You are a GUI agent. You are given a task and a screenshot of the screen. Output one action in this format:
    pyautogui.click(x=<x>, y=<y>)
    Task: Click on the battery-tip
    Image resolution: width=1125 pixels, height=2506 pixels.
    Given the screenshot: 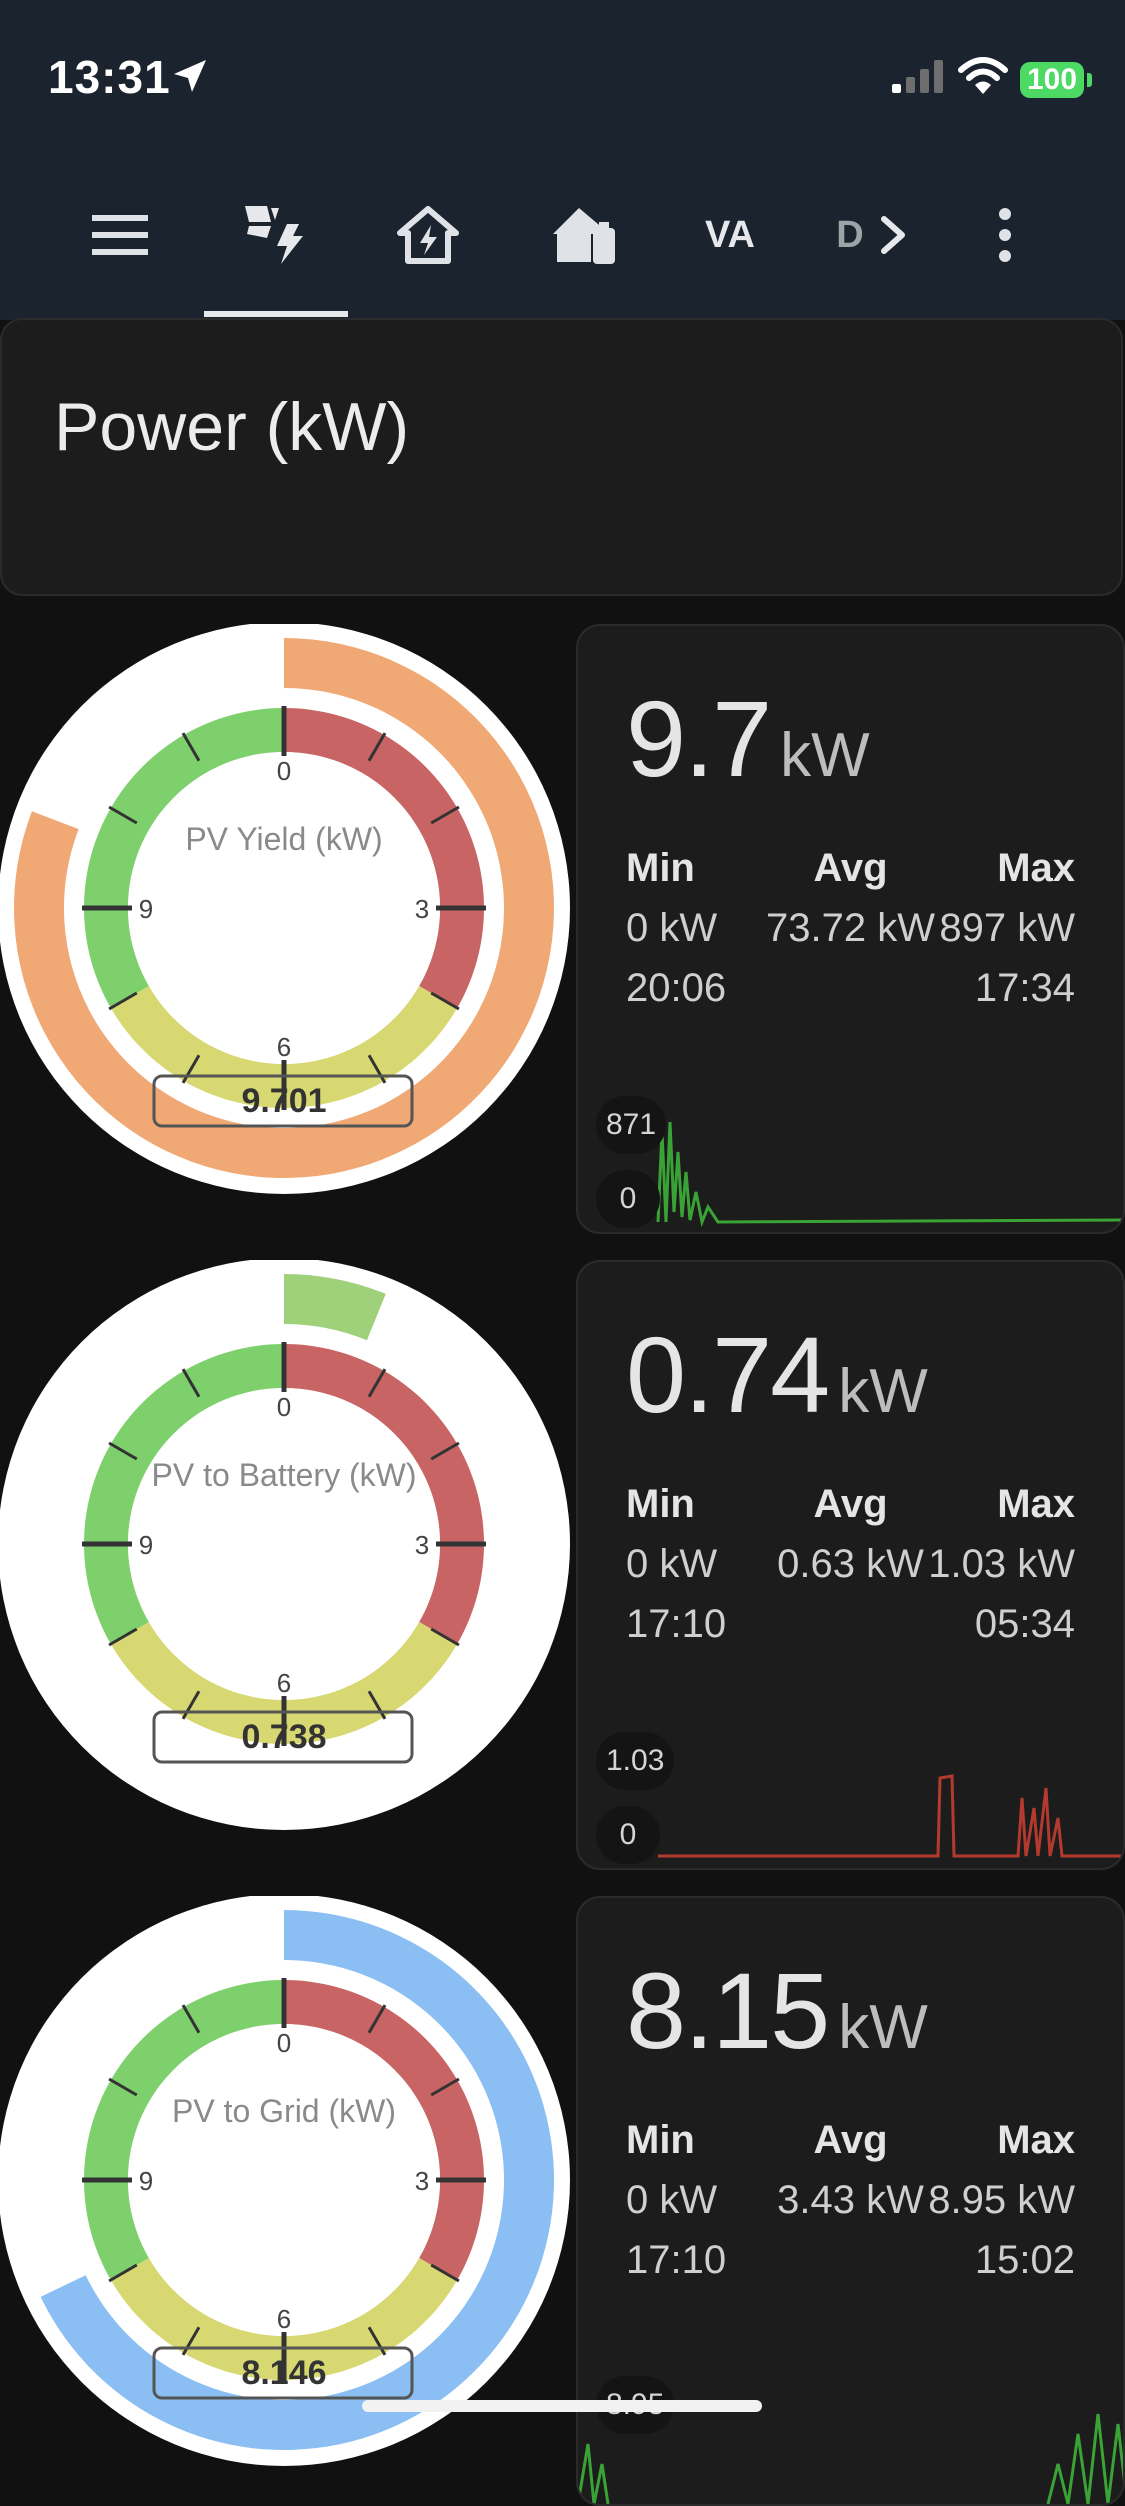 What is the action you would take?
    pyautogui.click(x=1089, y=80)
    